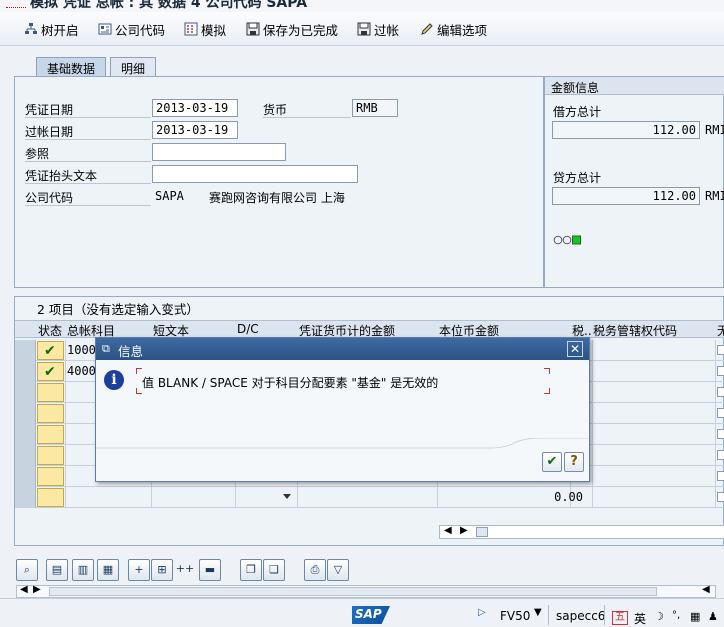  What do you see at coordinates (676, 615) in the screenshot?
I see `punctuation-icon: °,` at bounding box center [676, 615].